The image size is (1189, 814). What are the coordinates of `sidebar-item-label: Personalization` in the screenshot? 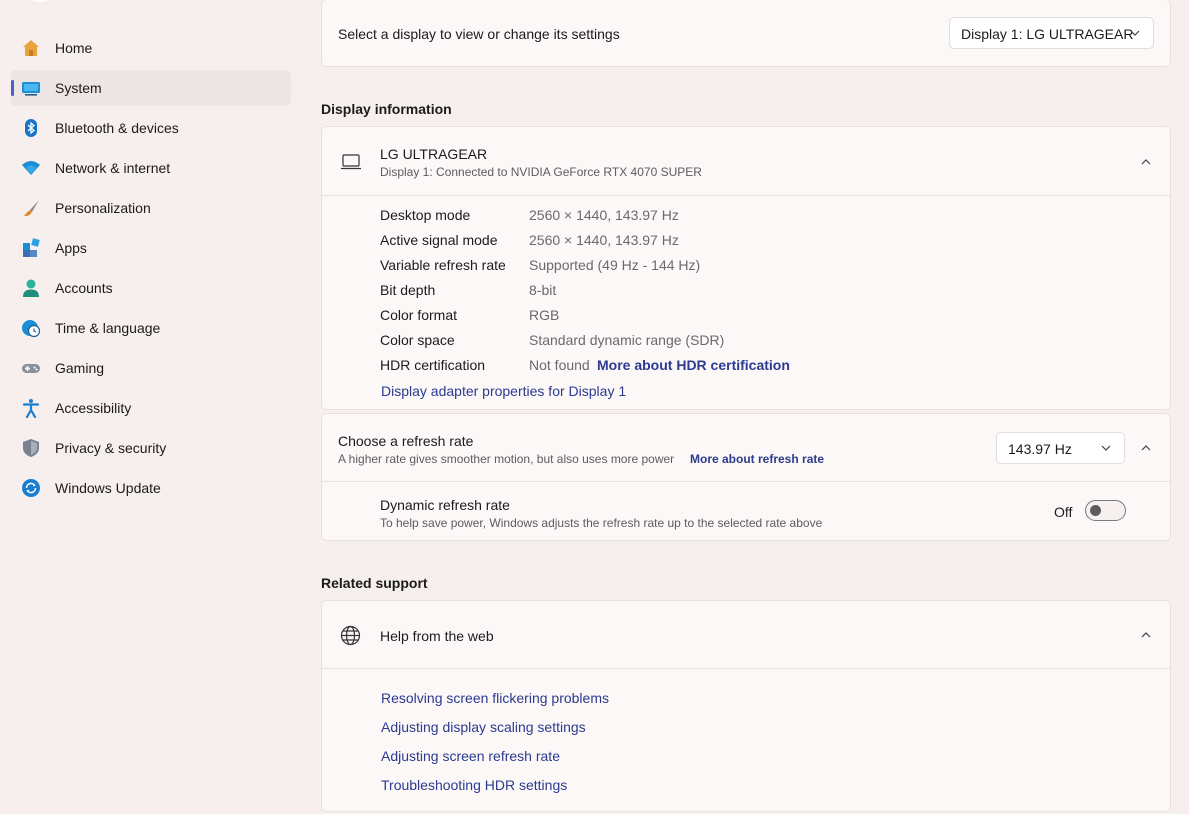 It's located at (103, 208).